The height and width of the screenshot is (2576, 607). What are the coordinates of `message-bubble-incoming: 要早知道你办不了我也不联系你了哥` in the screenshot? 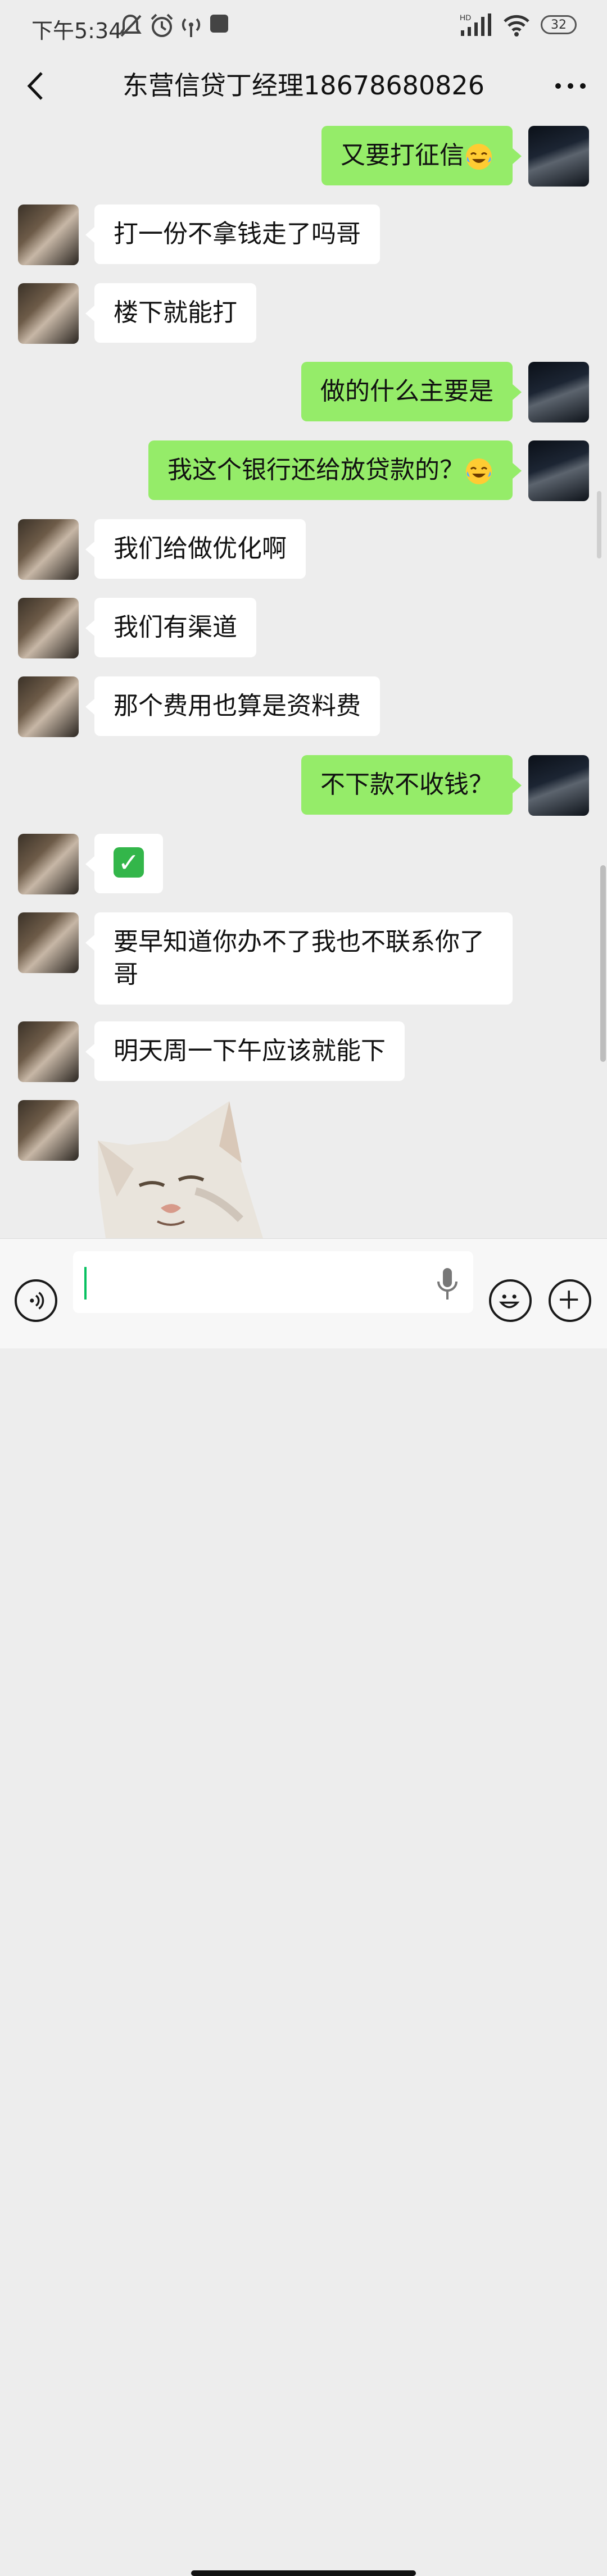 It's located at (299, 959).